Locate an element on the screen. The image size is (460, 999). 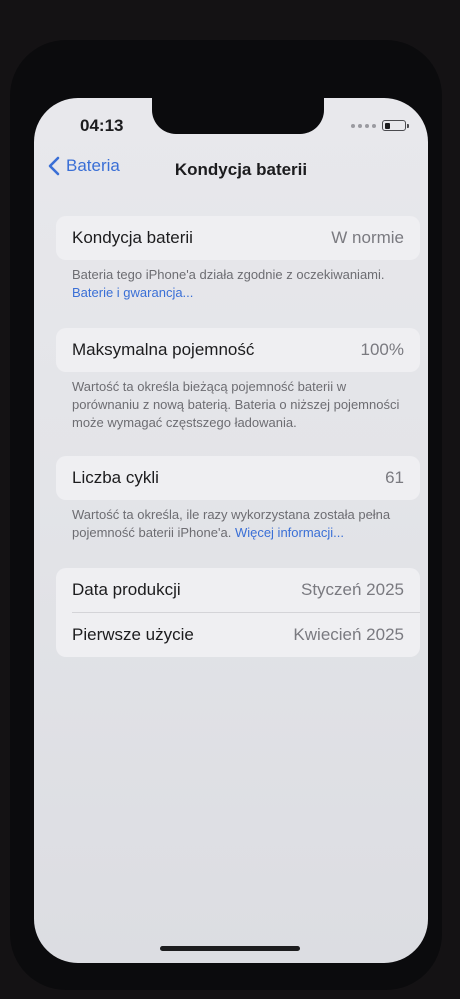
battery-health-group: Kondycja baterii W normie is located at coordinates (238, 238).